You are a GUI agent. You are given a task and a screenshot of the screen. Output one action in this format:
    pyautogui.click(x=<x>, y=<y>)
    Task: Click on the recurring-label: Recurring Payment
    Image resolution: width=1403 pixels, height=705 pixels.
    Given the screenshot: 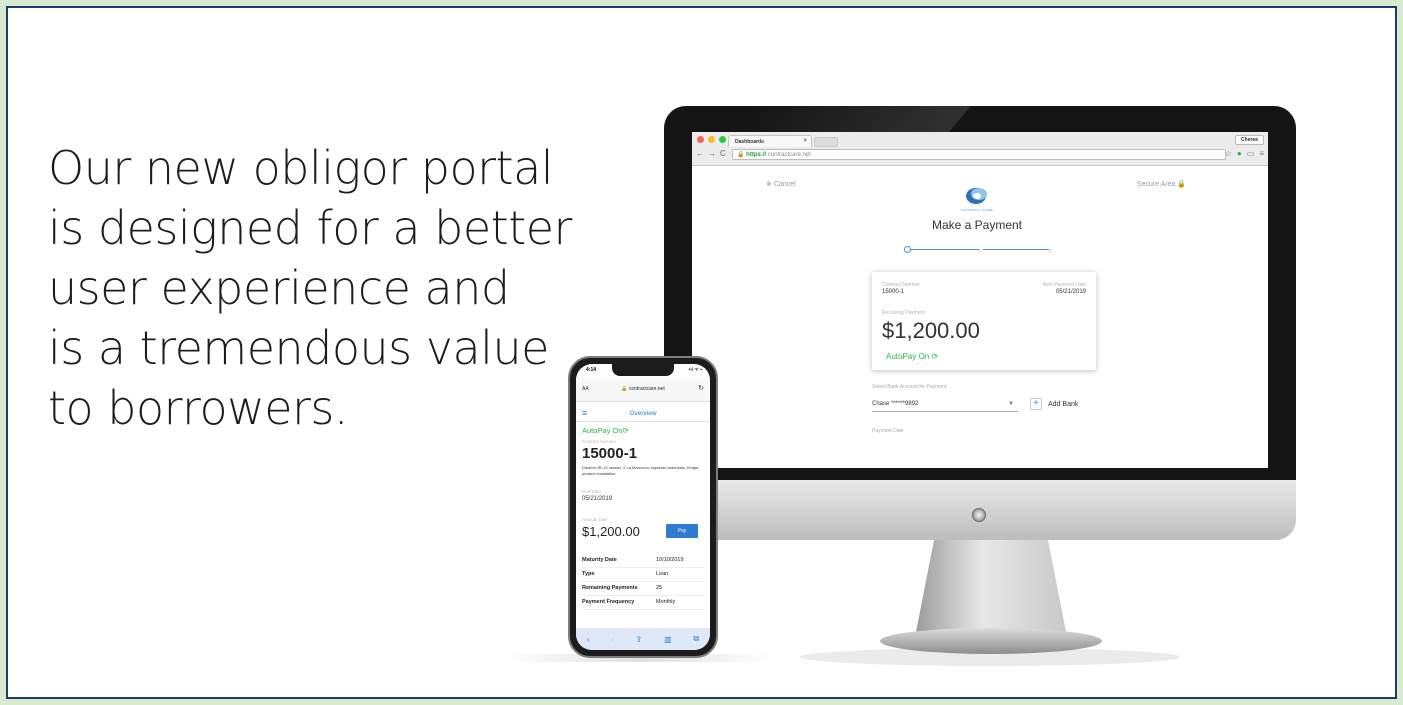 What is the action you would take?
    pyautogui.click(x=903, y=313)
    